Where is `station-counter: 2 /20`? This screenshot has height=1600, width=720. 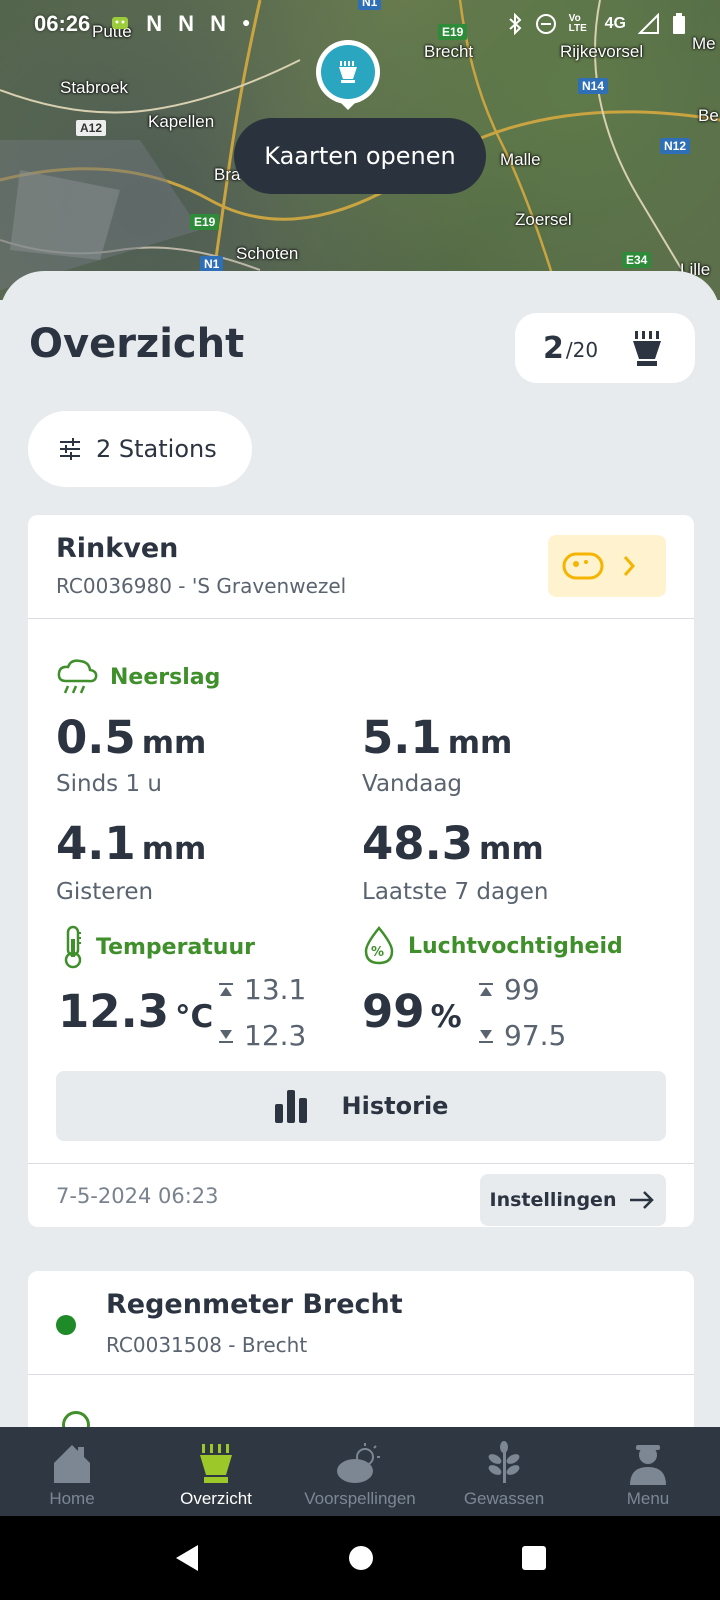 station-counter: 2 /20 is located at coordinates (605, 348).